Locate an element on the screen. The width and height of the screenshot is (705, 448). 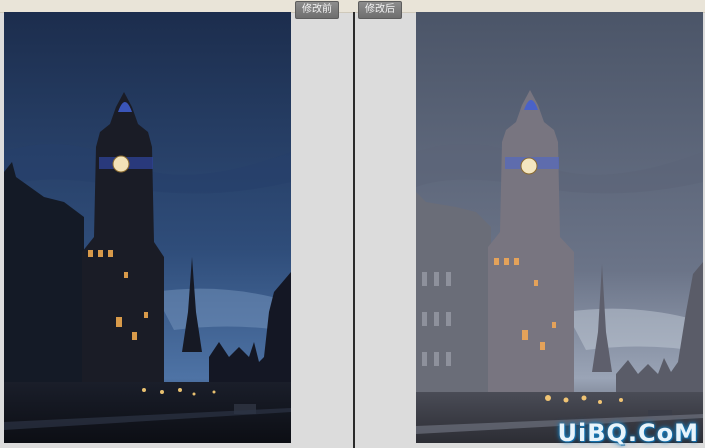
watermark: UiBQ.CoM is located at coordinates (628, 433).